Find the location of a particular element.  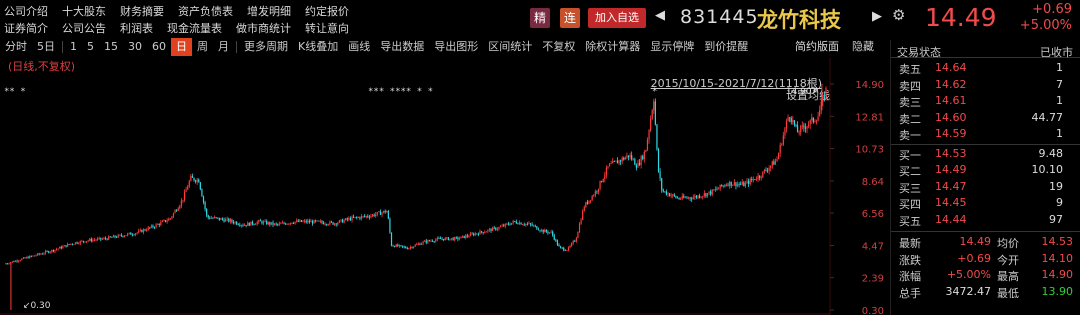

kline-overlay-dropdown: K线叠加 is located at coordinates (318, 47).